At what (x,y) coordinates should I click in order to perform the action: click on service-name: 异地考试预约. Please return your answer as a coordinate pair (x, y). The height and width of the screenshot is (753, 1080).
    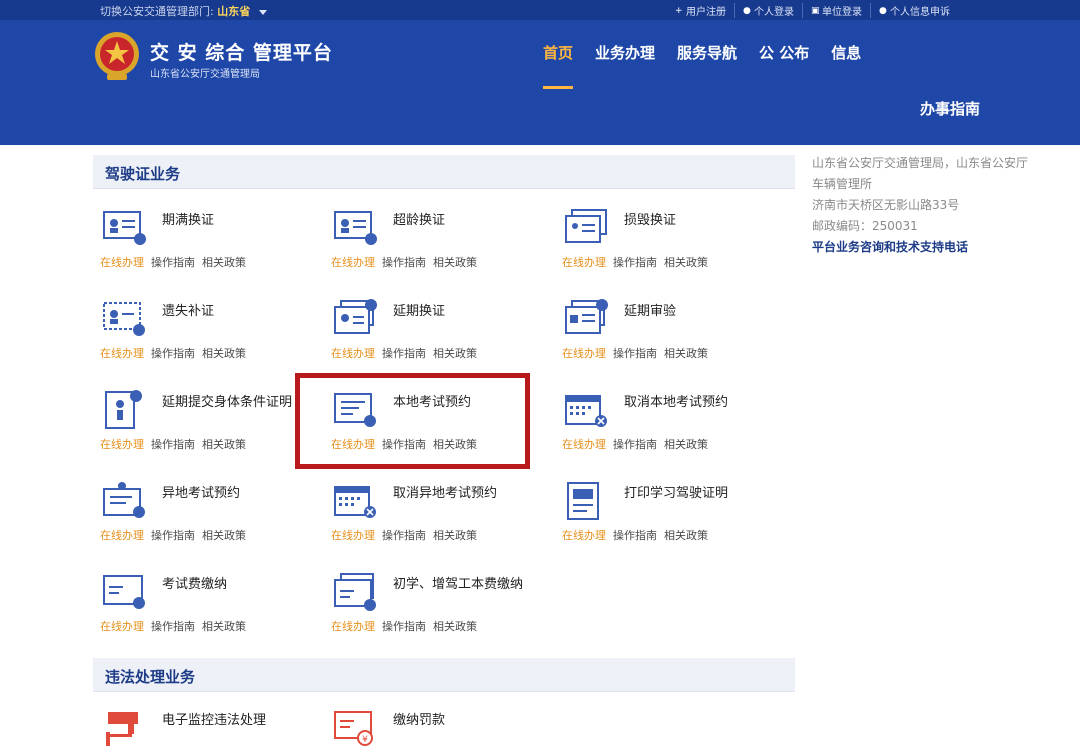
    Looking at the image, I should click on (227, 494).